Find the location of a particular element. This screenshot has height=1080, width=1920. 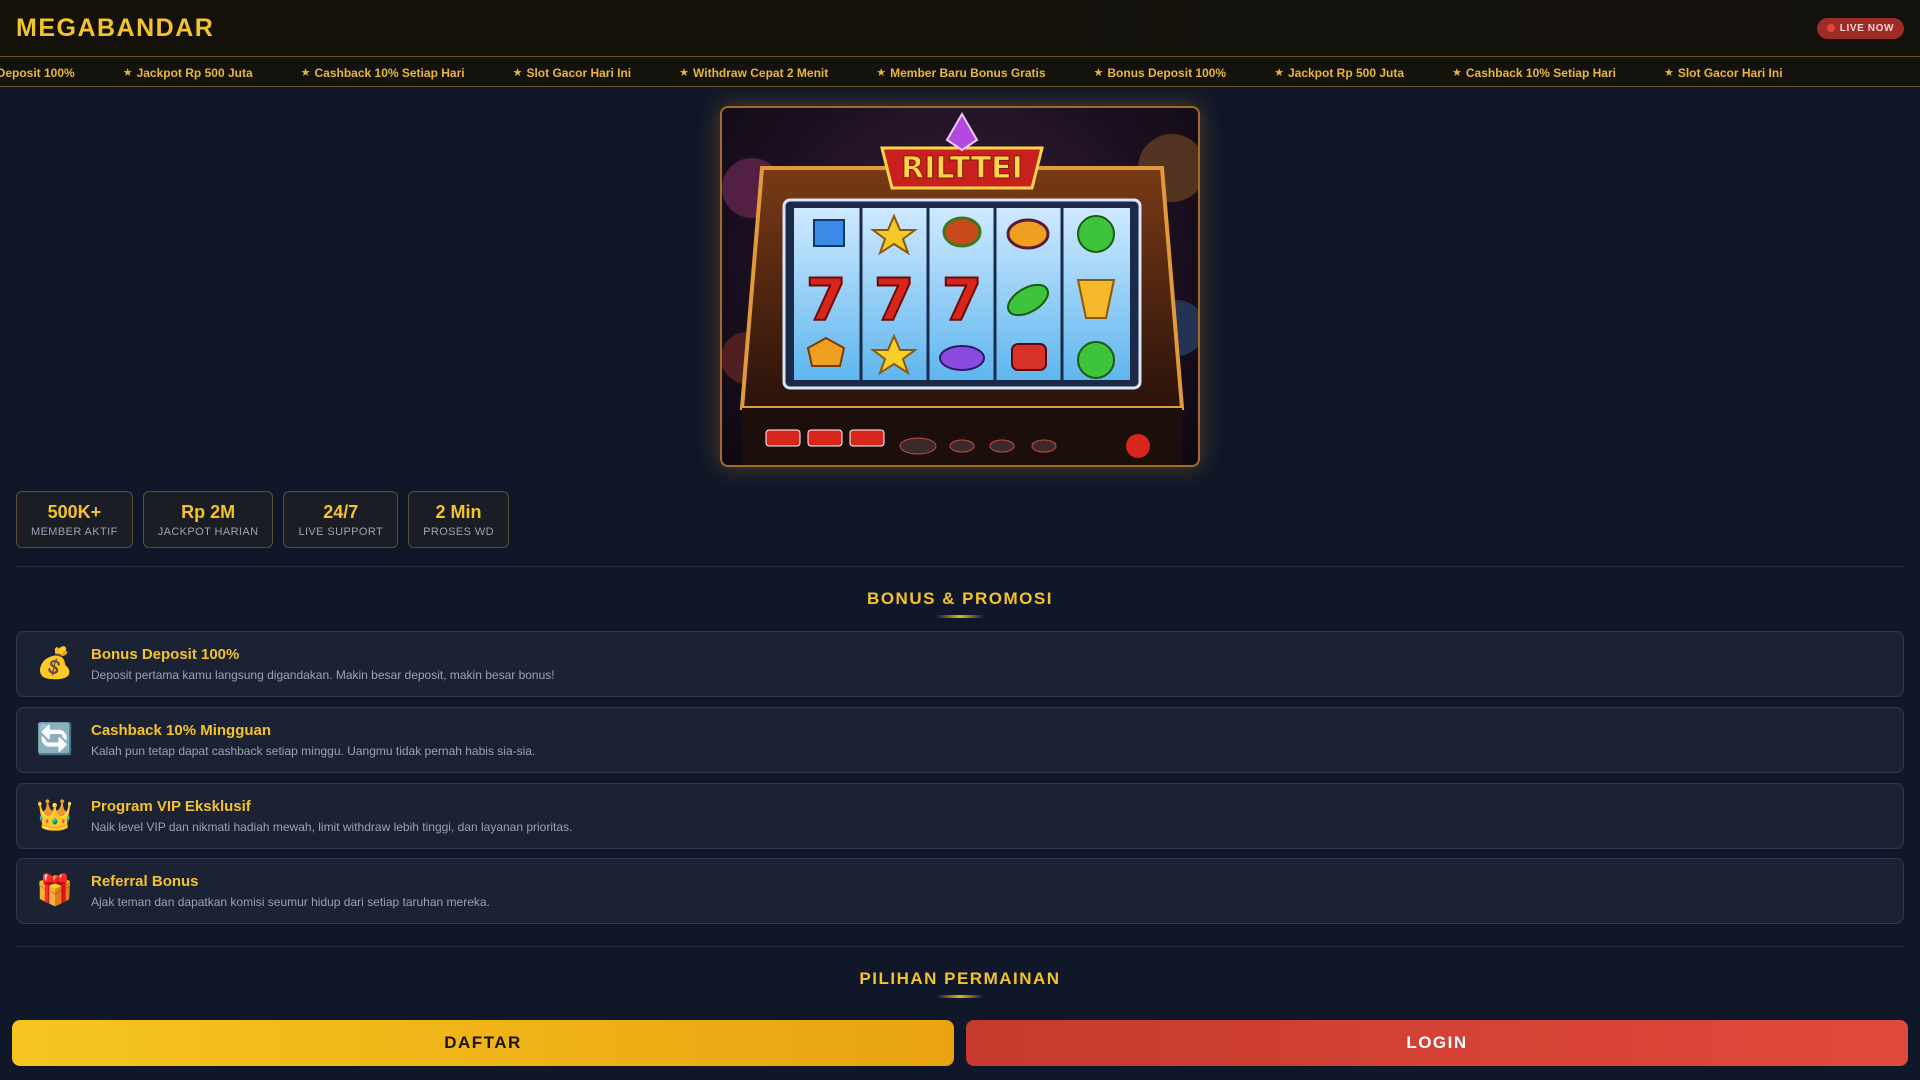

stat-card-withdraw: 2 Min PROSES WD is located at coordinates (458, 519).